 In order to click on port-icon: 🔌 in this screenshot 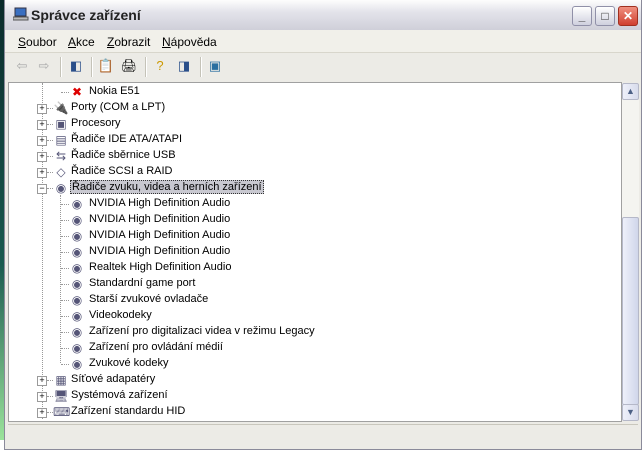, I will do `click(61, 108)`.